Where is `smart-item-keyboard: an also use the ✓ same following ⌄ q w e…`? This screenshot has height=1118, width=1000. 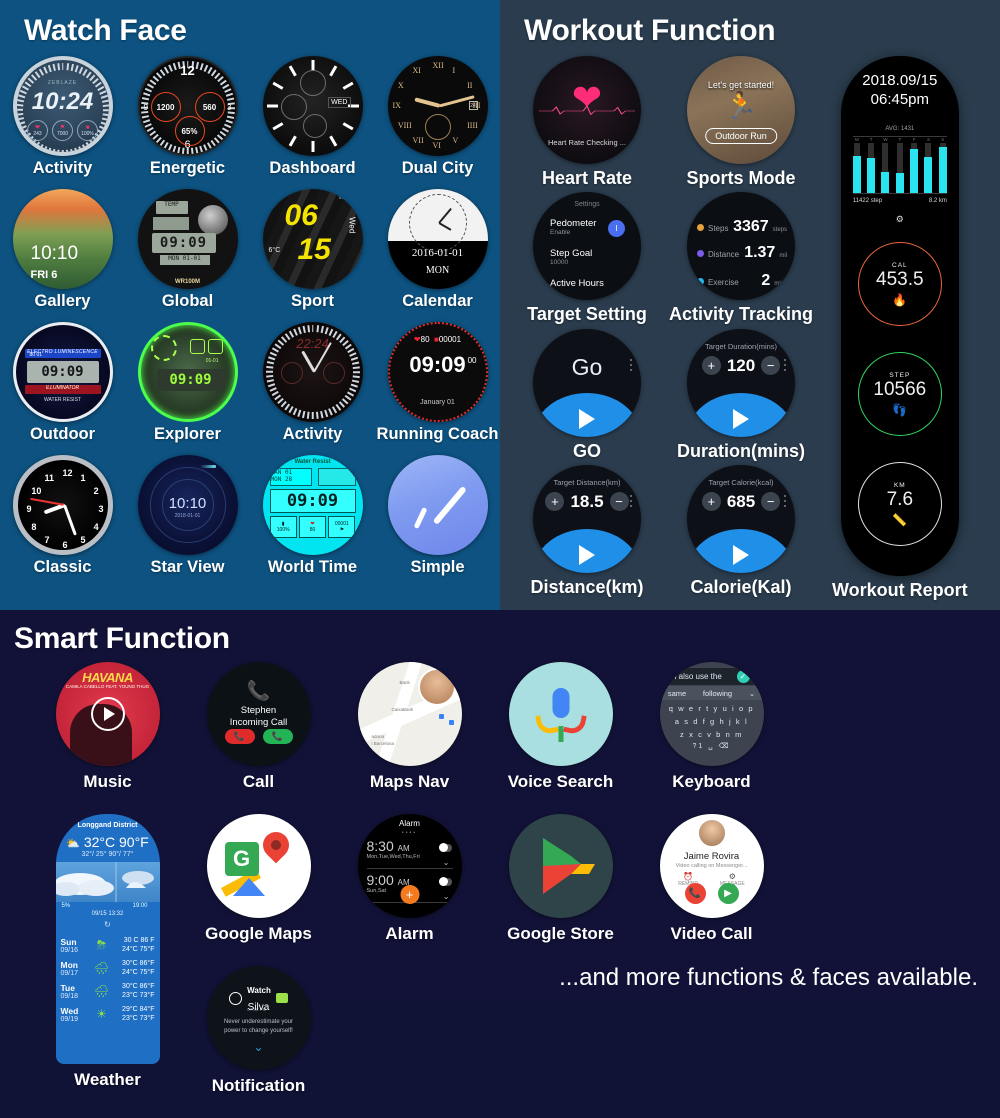 smart-item-keyboard: an also use the ✓ same following ⌄ q w e… is located at coordinates (711, 738).